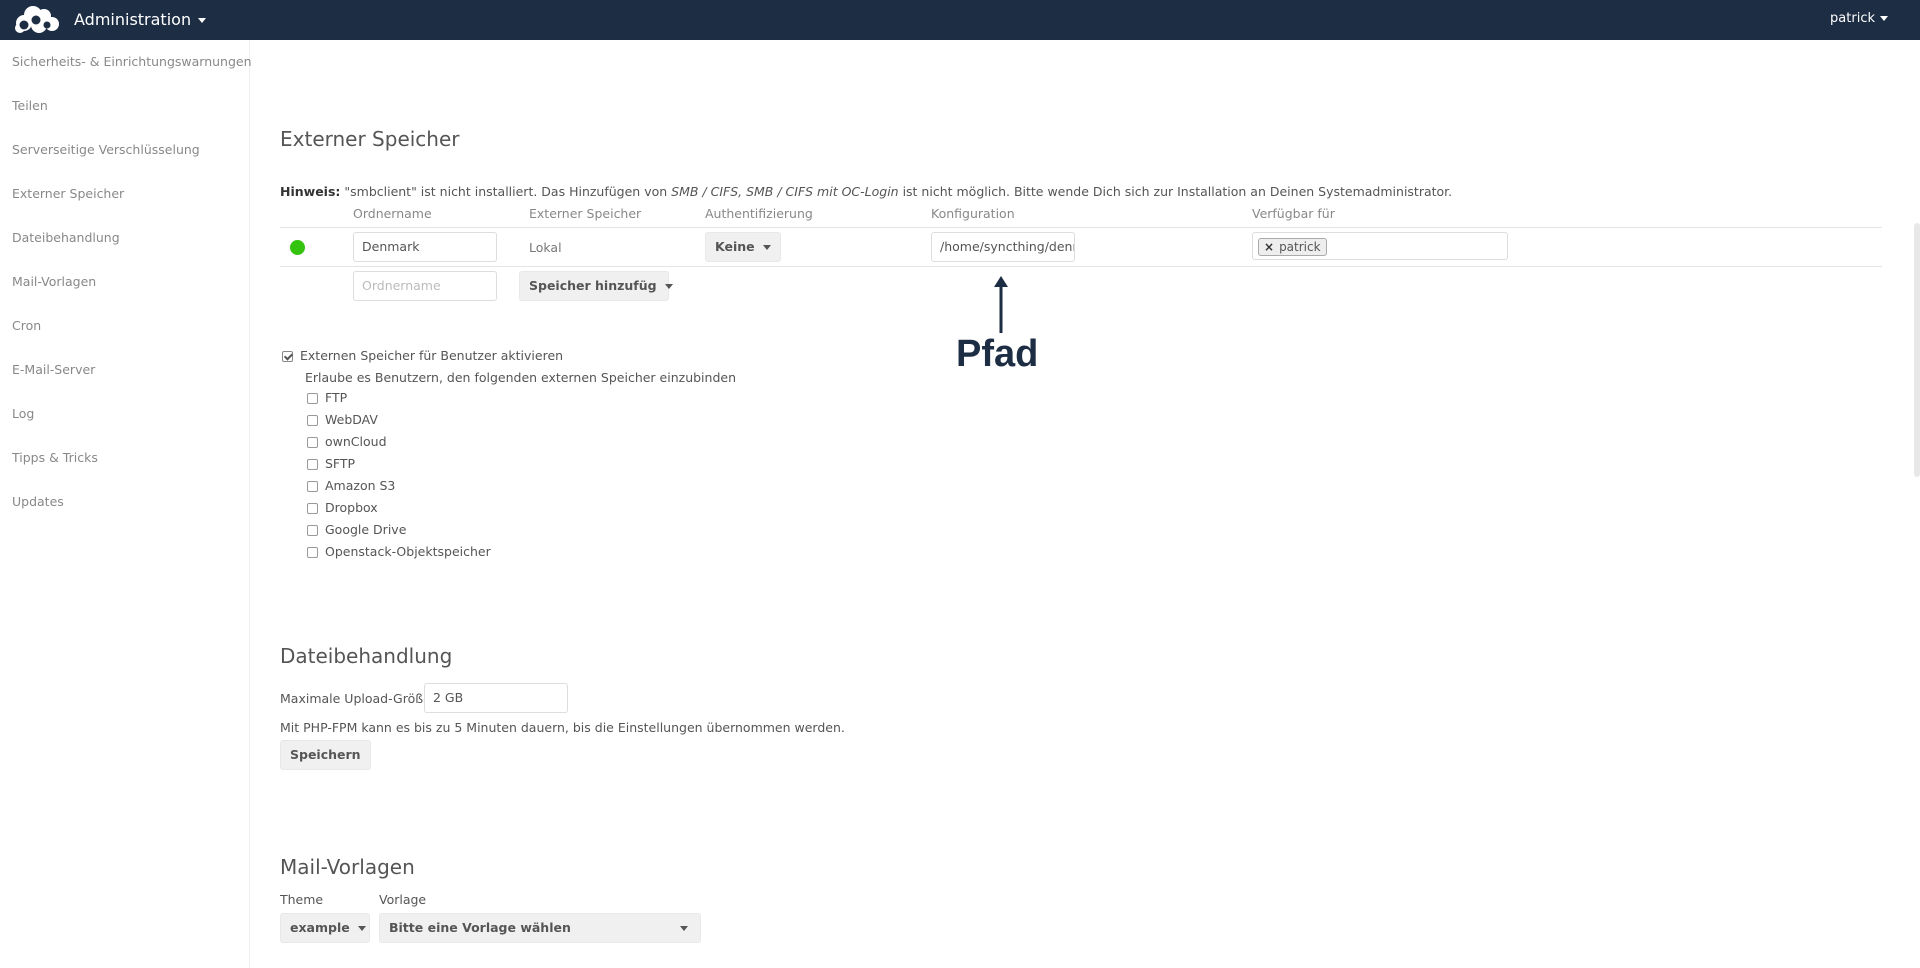 The height and width of the screenshot is (968, 1920). I want to click on file-handling-title: Dateibehandlung, so click(366, 656).